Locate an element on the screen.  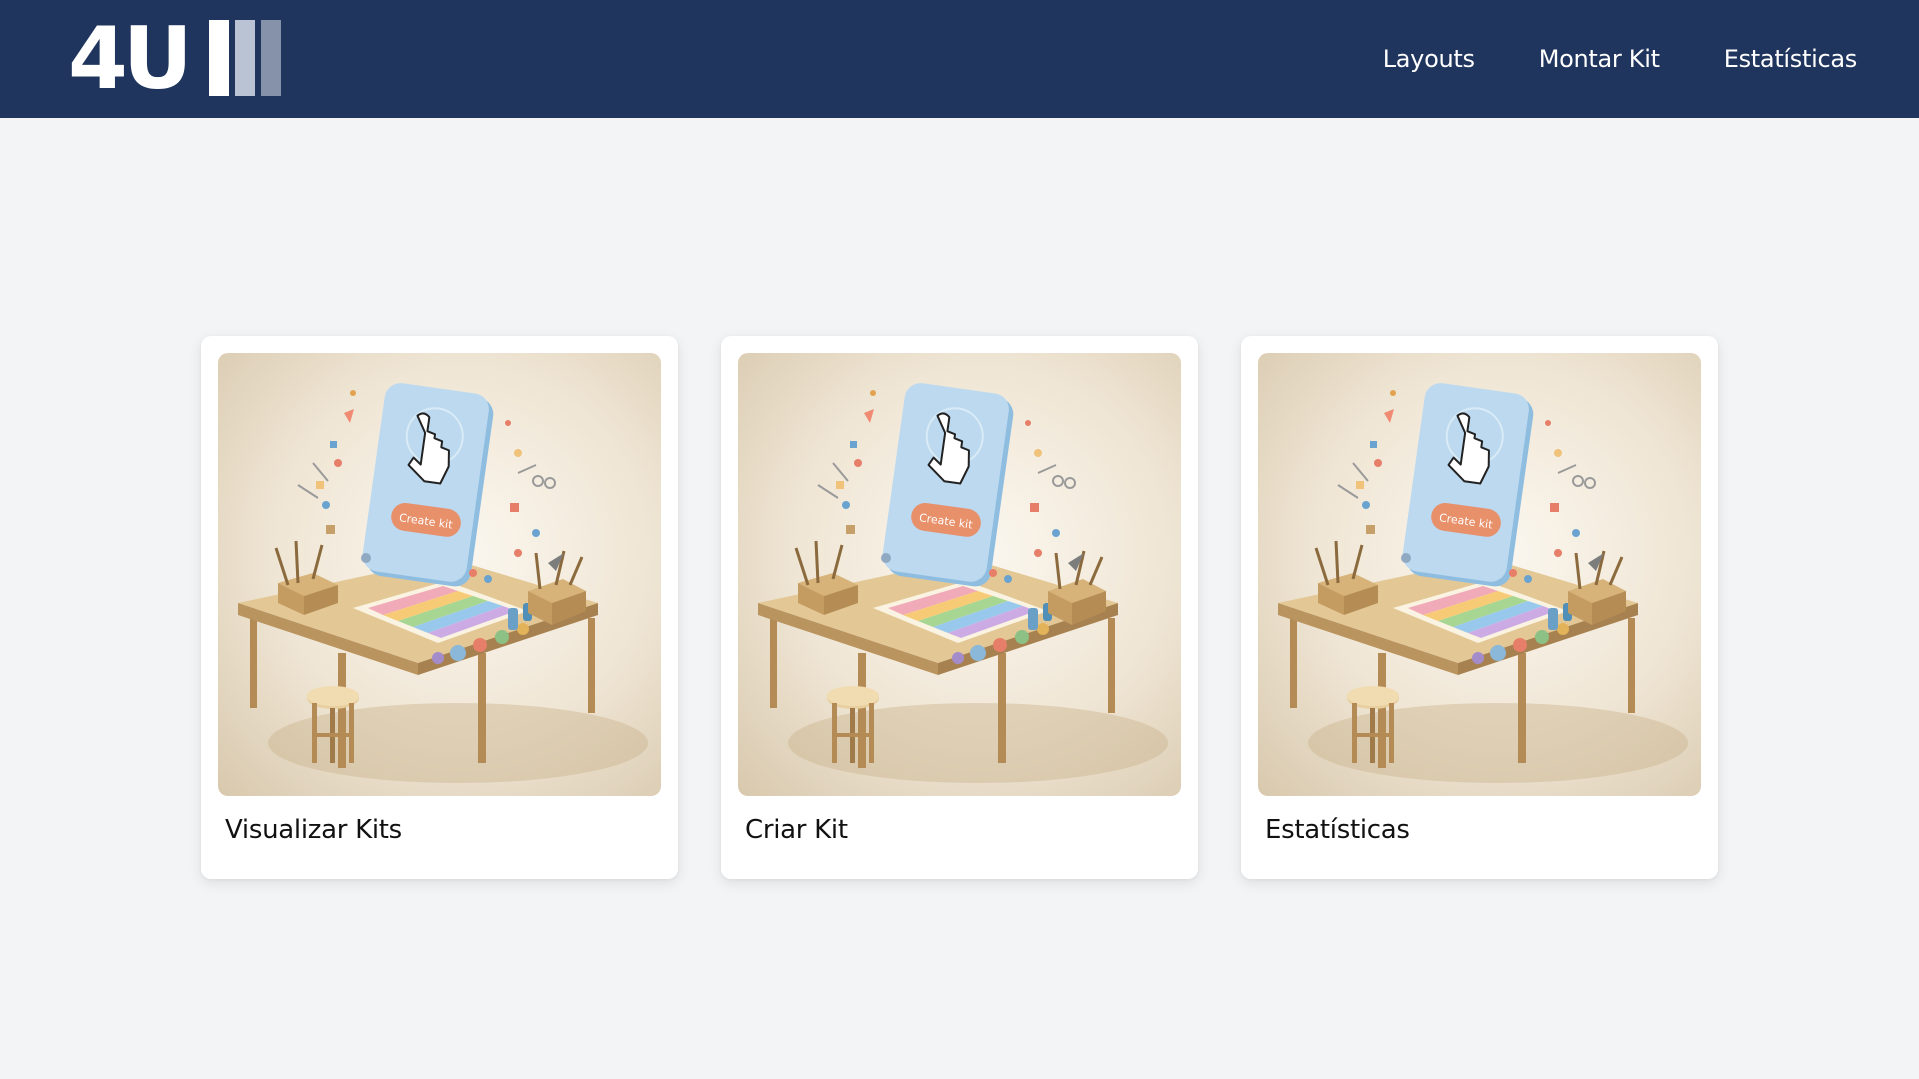
top-navbar: 4U Layouts Montar Kit Estatísticas is located at coordinates (959, 59).